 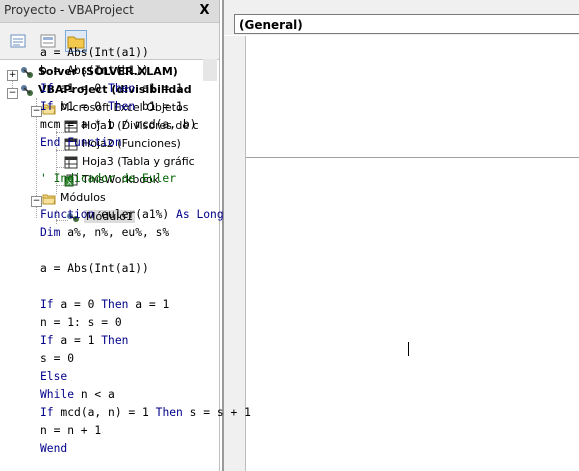 I want to click on code-keyword: As Long, so click(x=200, y=214).